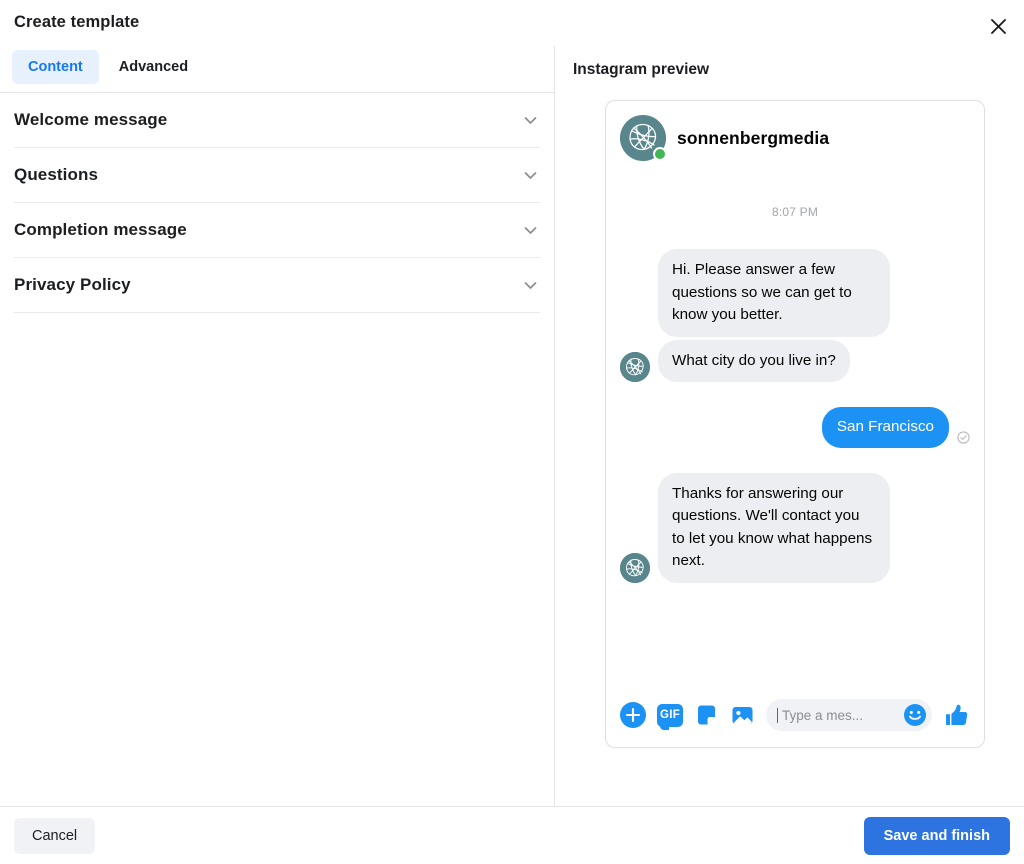  Describe the element at coordinates (915, 715) in the screenshot. I see `emoji-icon` at that location.